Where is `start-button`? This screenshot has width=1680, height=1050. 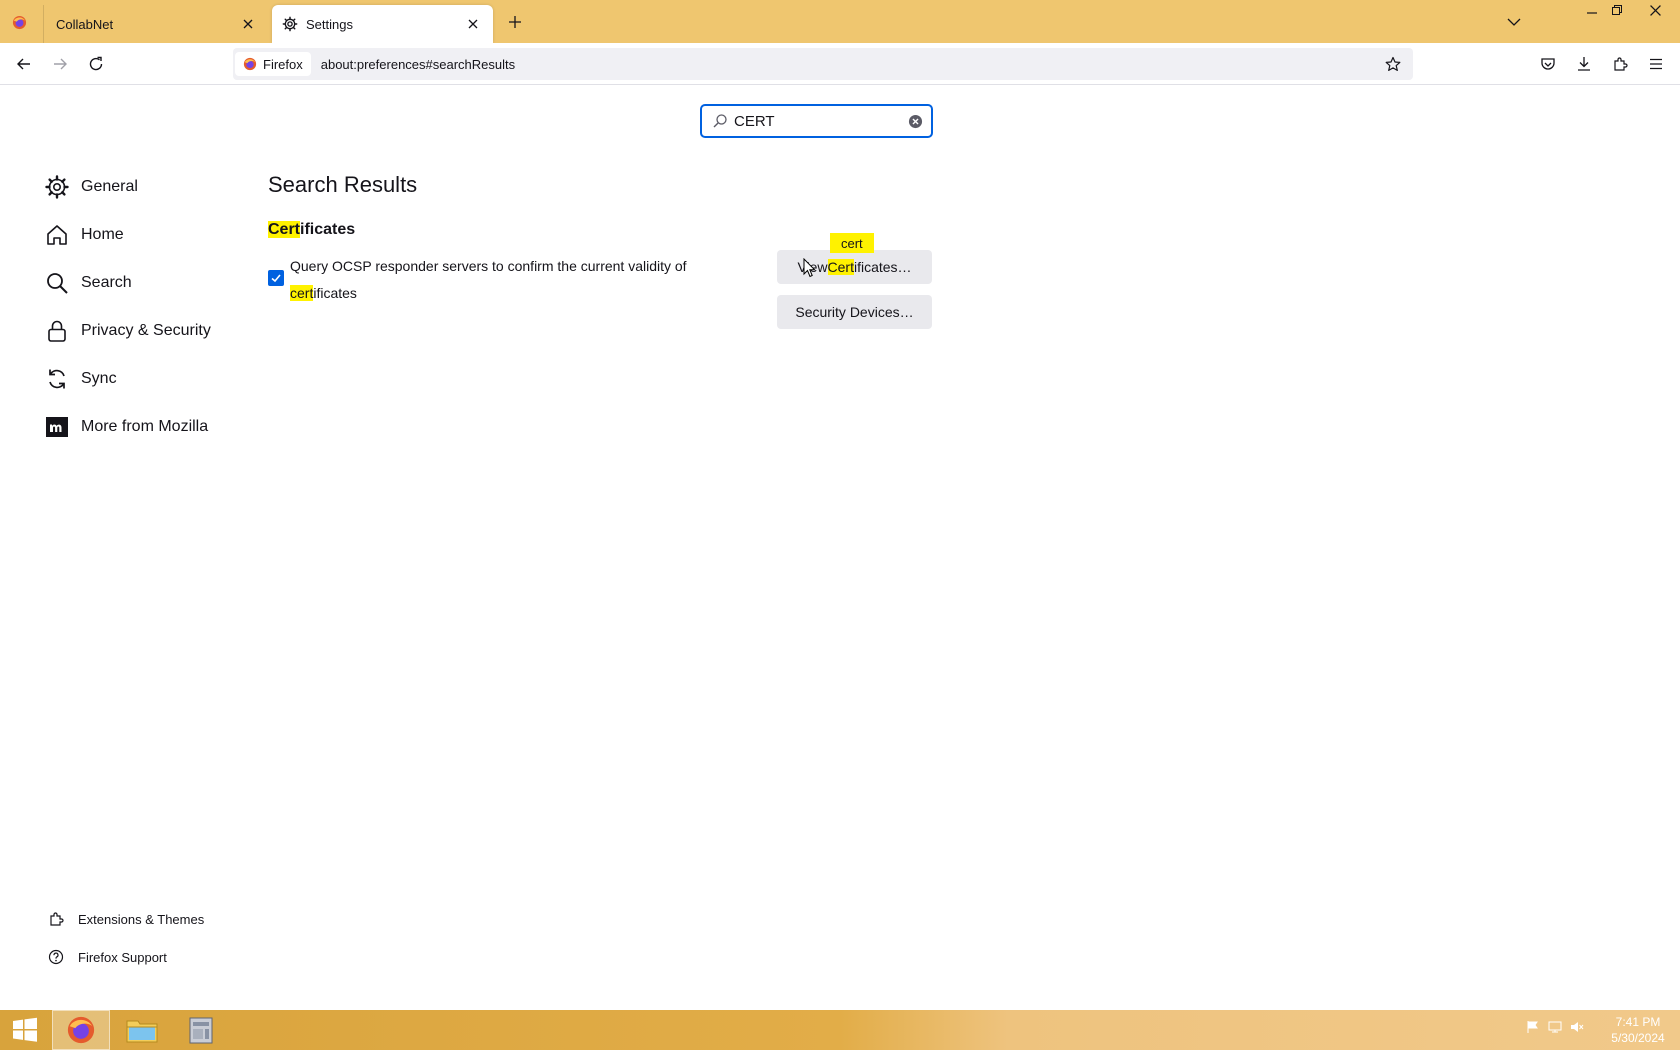
start-button is located at coordinates (25, 1030).